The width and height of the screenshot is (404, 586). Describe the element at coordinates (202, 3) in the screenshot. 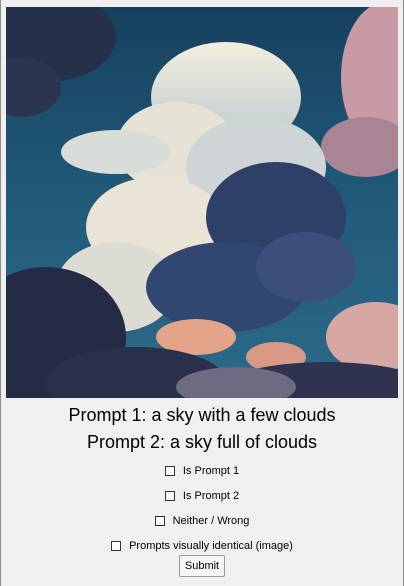

I see `window-top-edge` at that location.